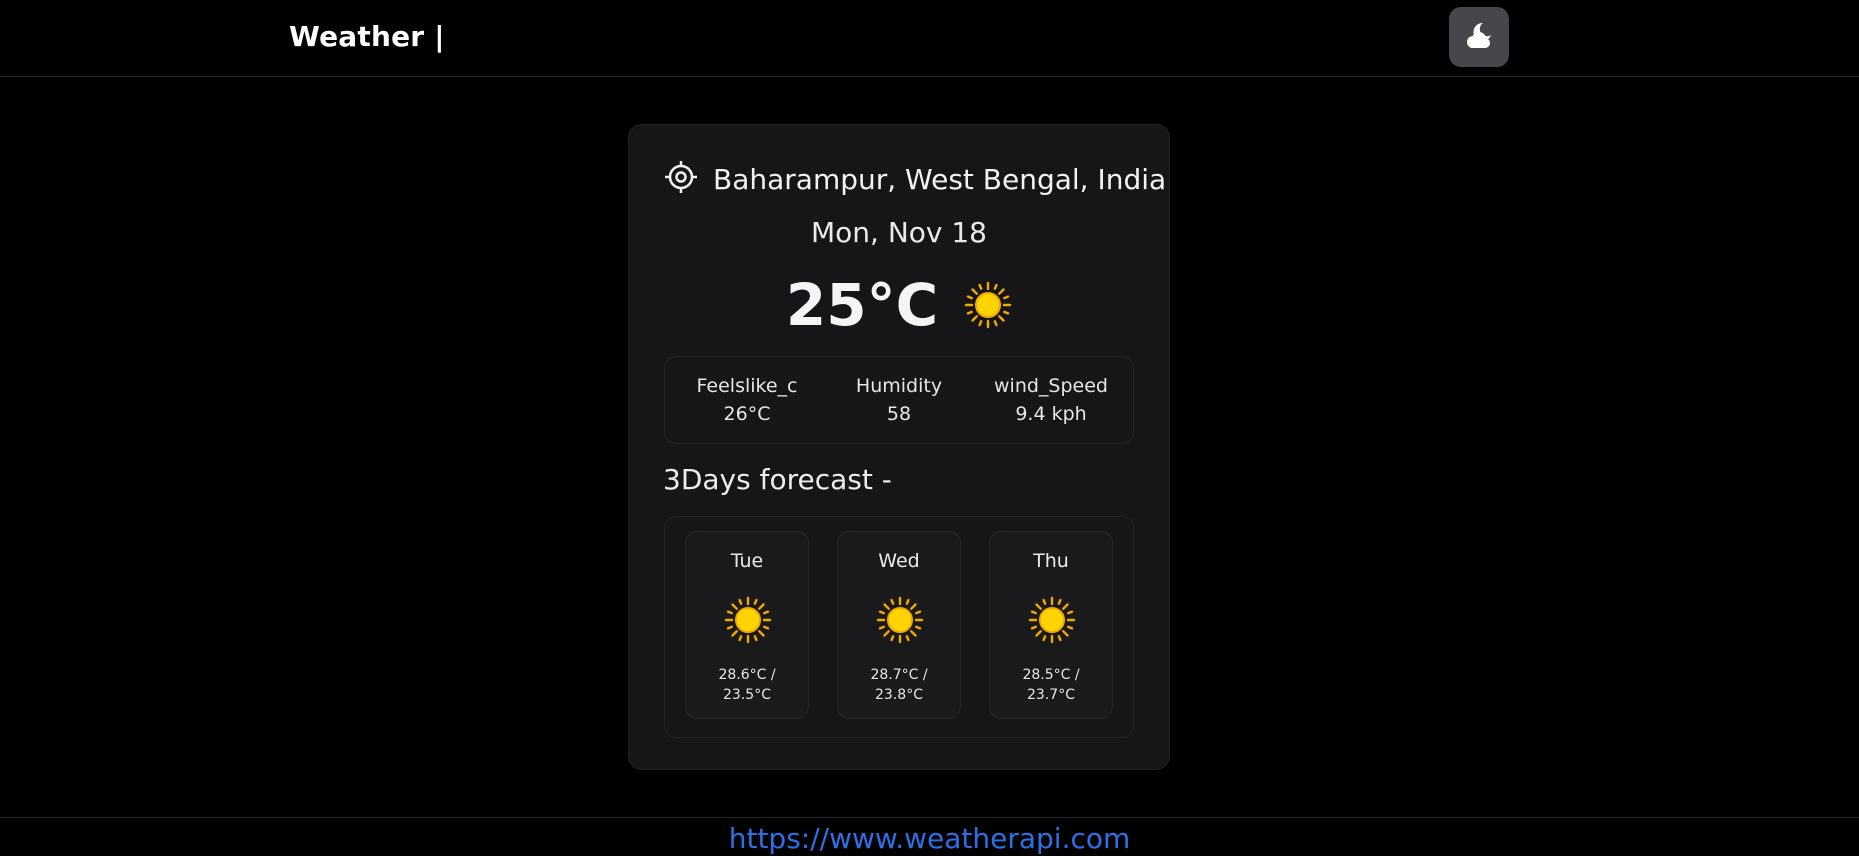  I want to click on forecast-max-temp: 28.5°C /, so click(1051, 675).